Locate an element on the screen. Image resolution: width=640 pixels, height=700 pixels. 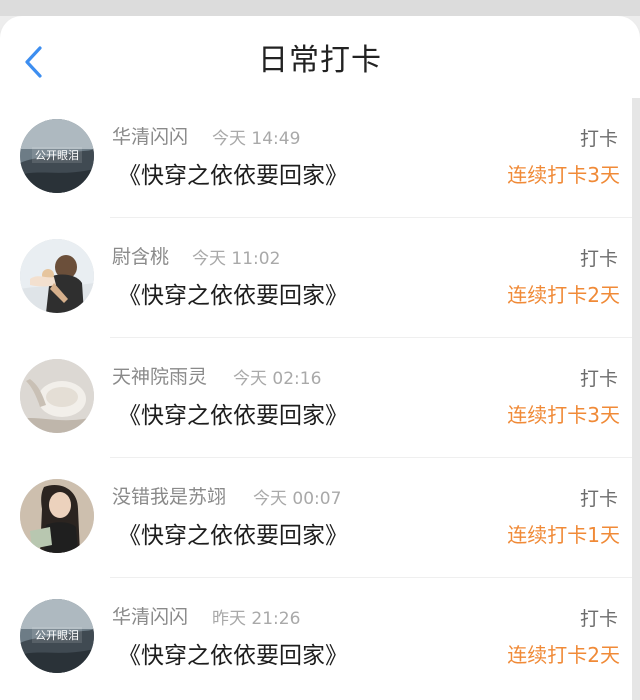
user-name: 天神院雨灵 is located at coordinates (159, 375).